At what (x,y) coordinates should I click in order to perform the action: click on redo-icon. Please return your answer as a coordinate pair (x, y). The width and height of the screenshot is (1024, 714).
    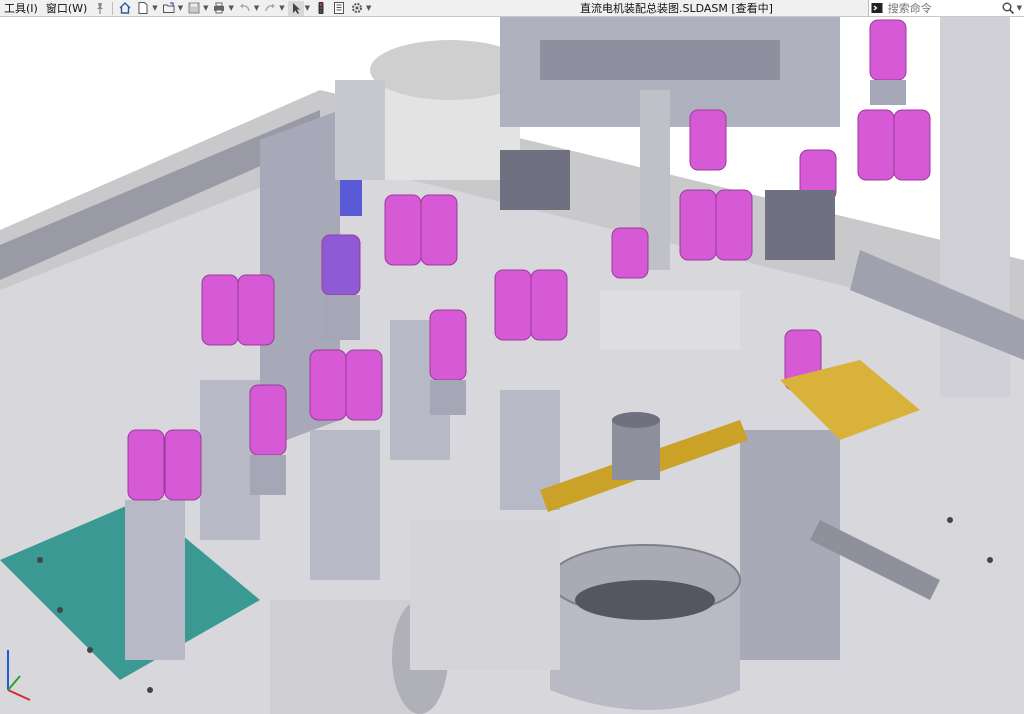
    Looking at the image, I should click on (270, 8).